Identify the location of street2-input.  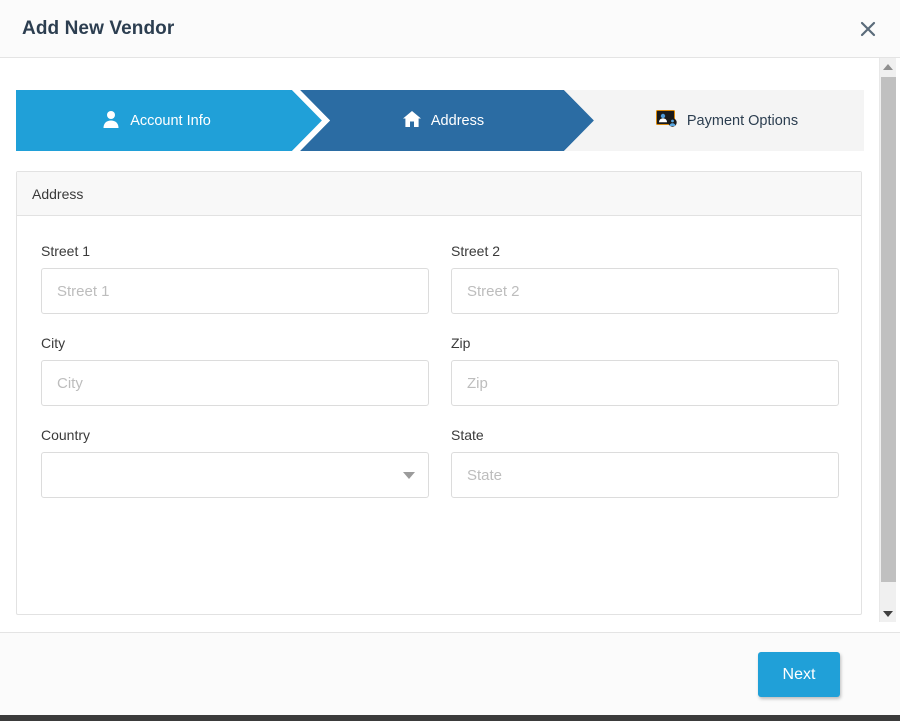
(645, 291).